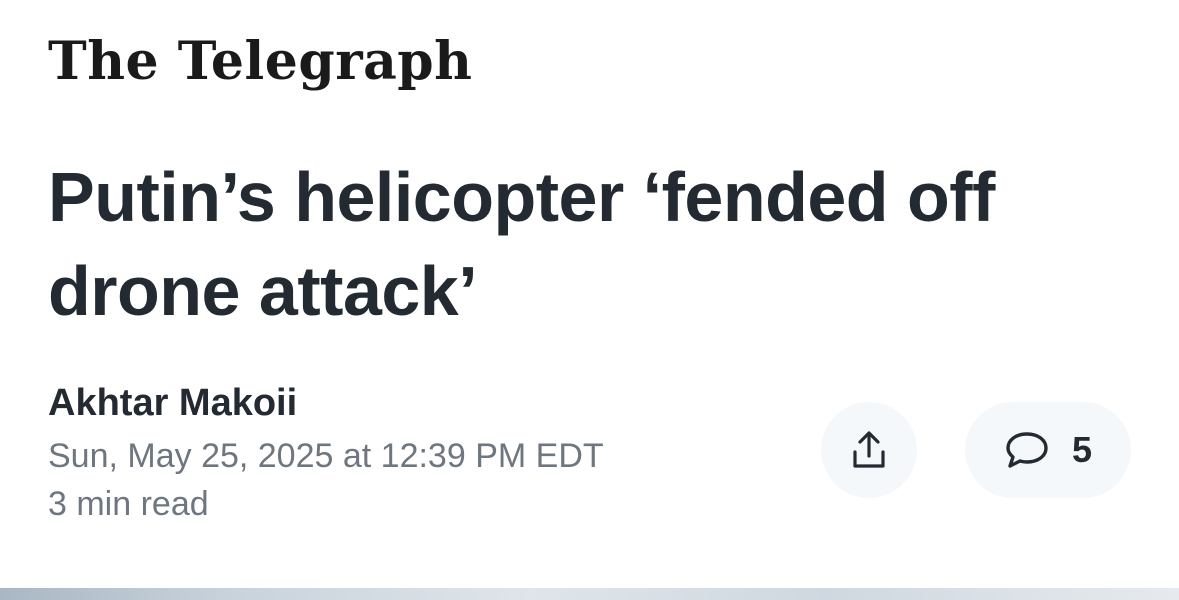  Describe the element at coordinates (1027, 450) in the screenshot. I see `comment-icon` at that location.